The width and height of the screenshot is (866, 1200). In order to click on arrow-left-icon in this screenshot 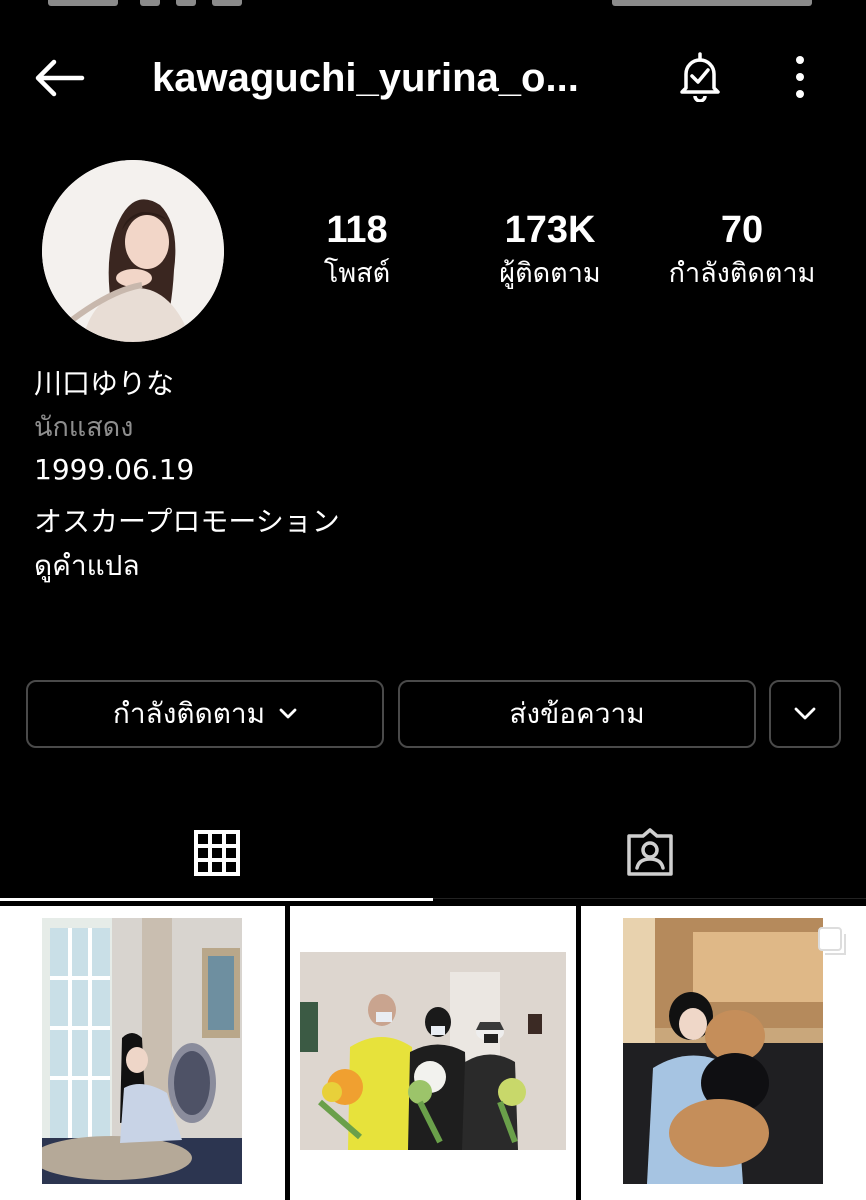, I will do `click(60, 78)`.